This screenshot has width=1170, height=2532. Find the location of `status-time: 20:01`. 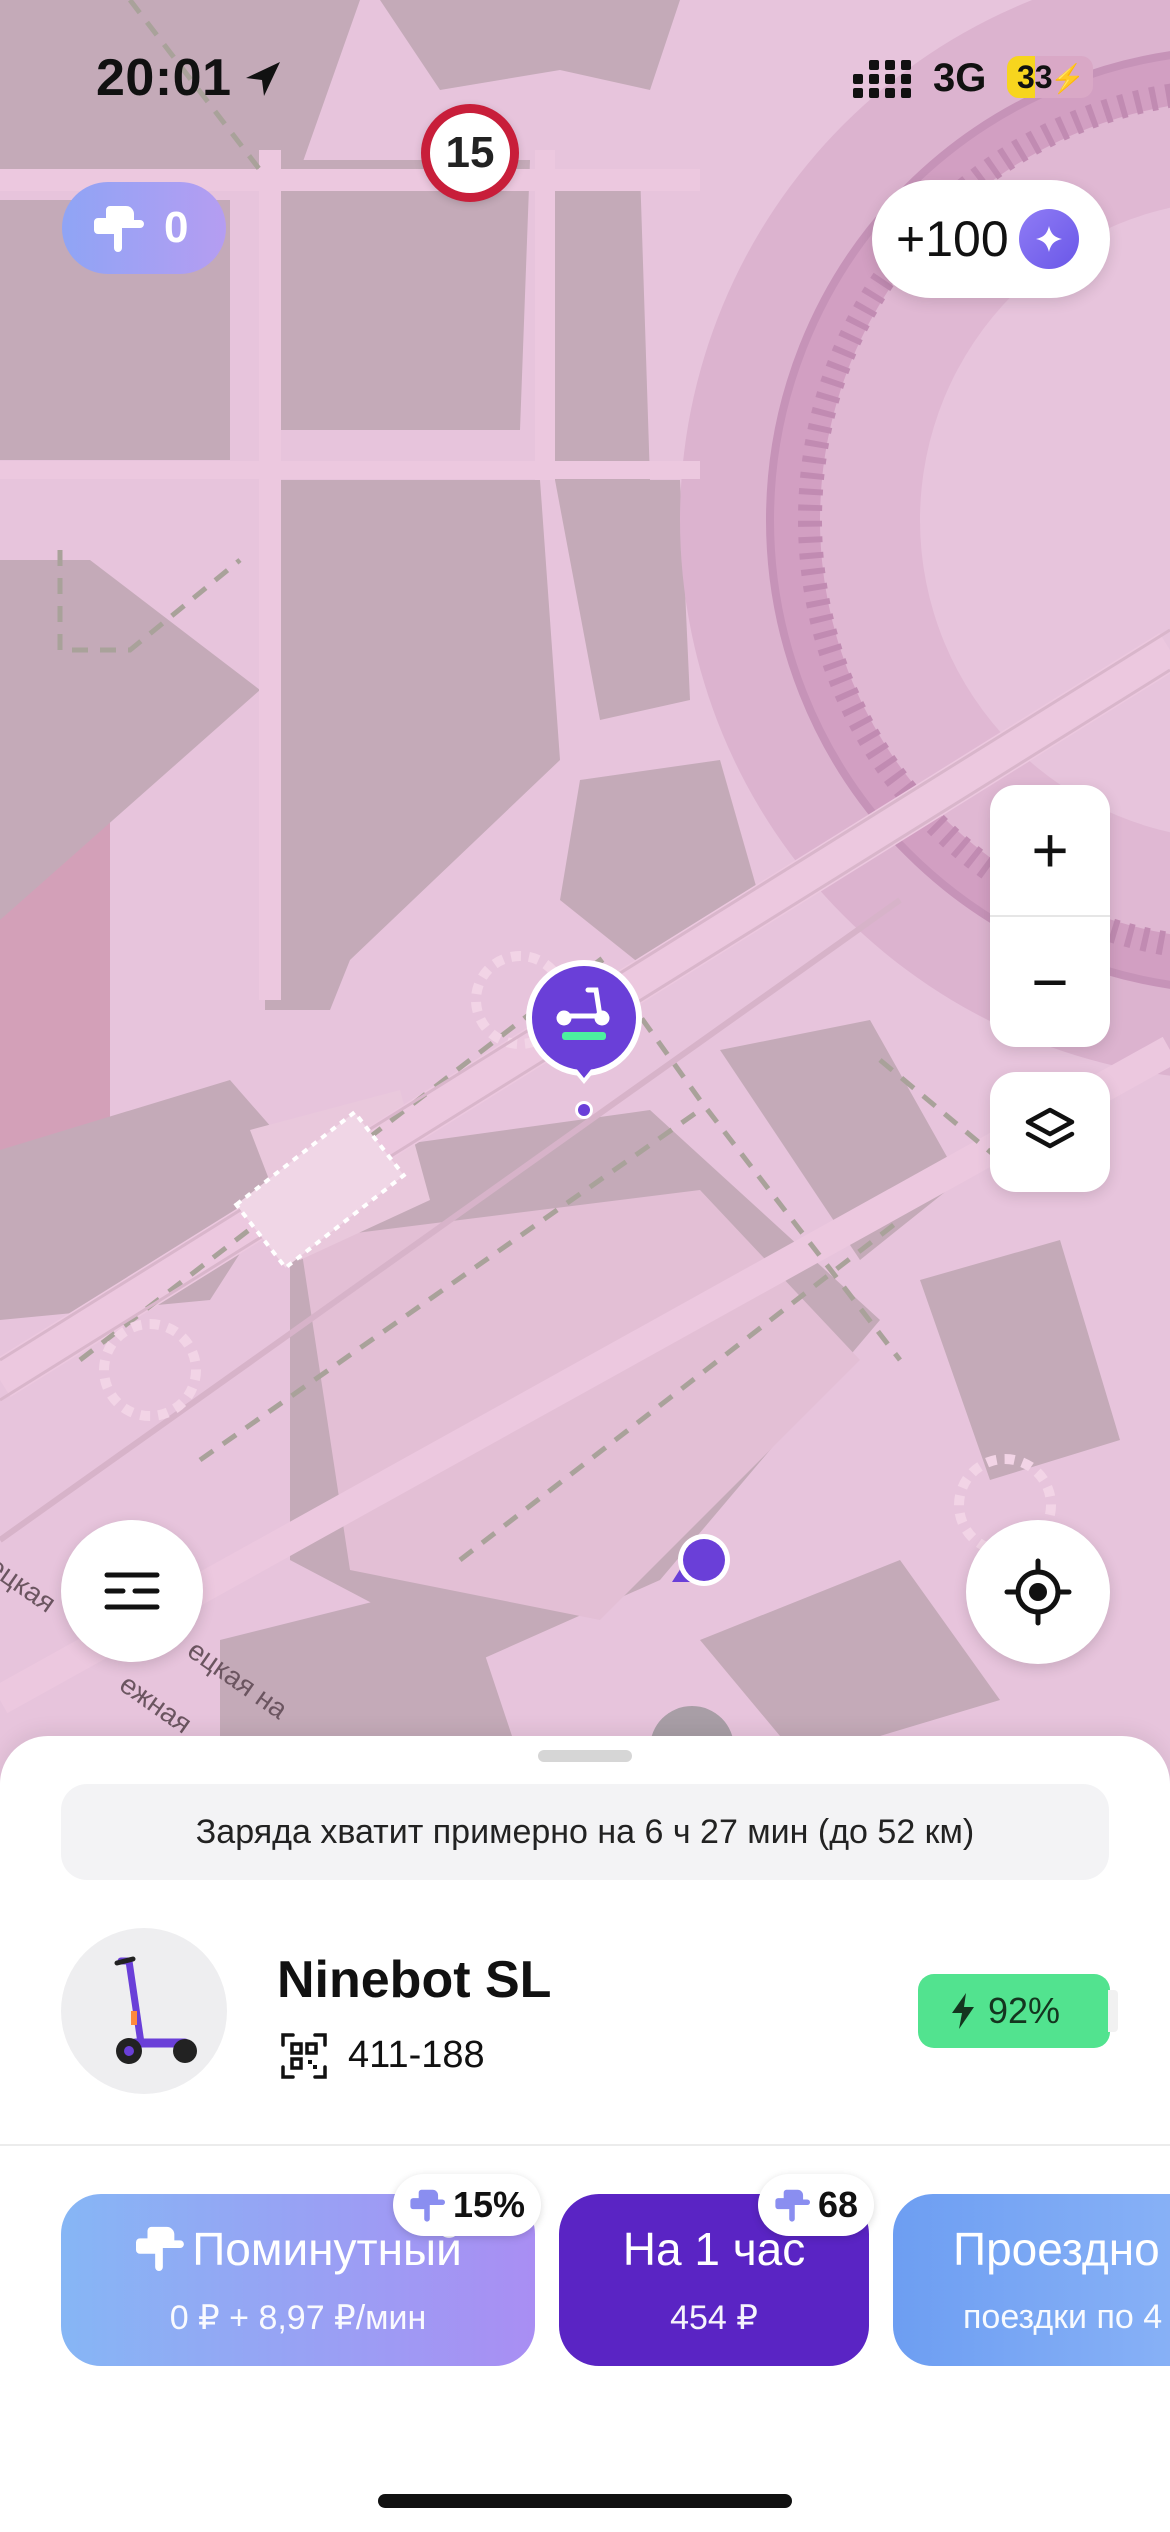

status-time: 20:01 is located at coordinates (164, 78).